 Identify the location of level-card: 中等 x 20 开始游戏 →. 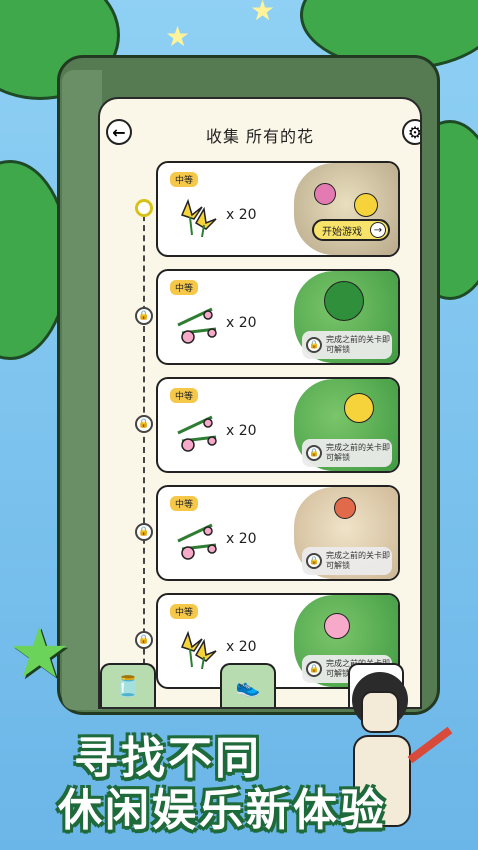
(278, 209).